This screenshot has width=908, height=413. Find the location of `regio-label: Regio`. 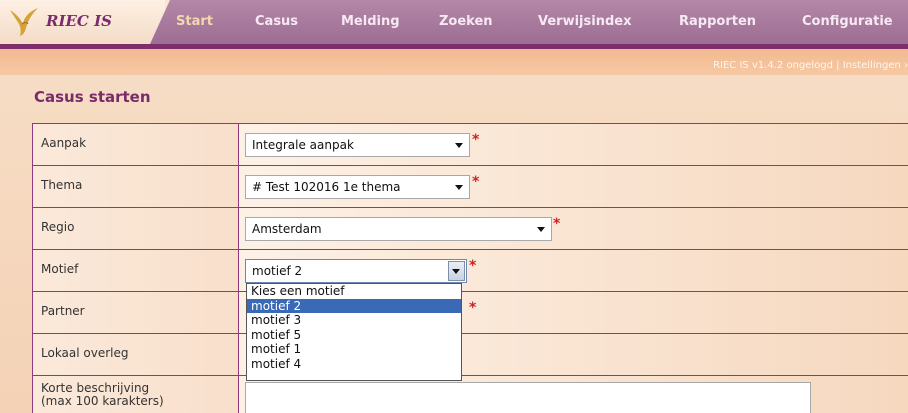

regio-label: Regio is located at coordinates (135, 228).